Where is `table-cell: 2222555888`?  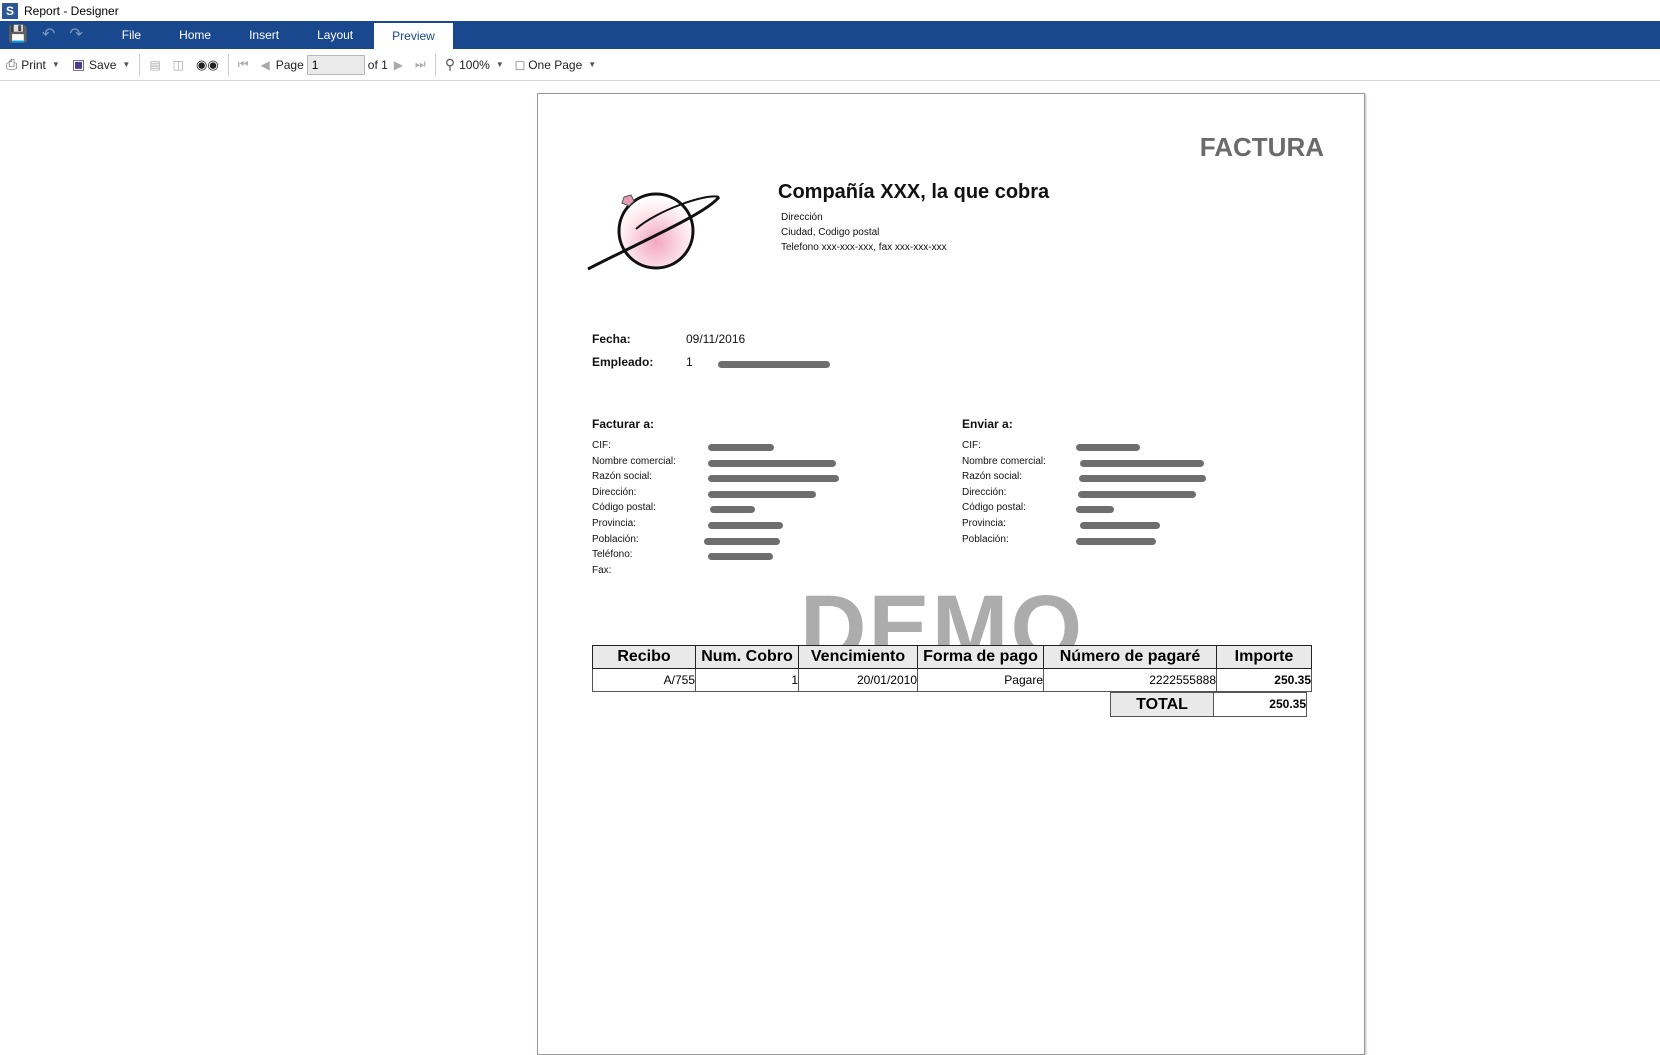
table-cell: 2222555888 is located at coordinates (1130, 680).